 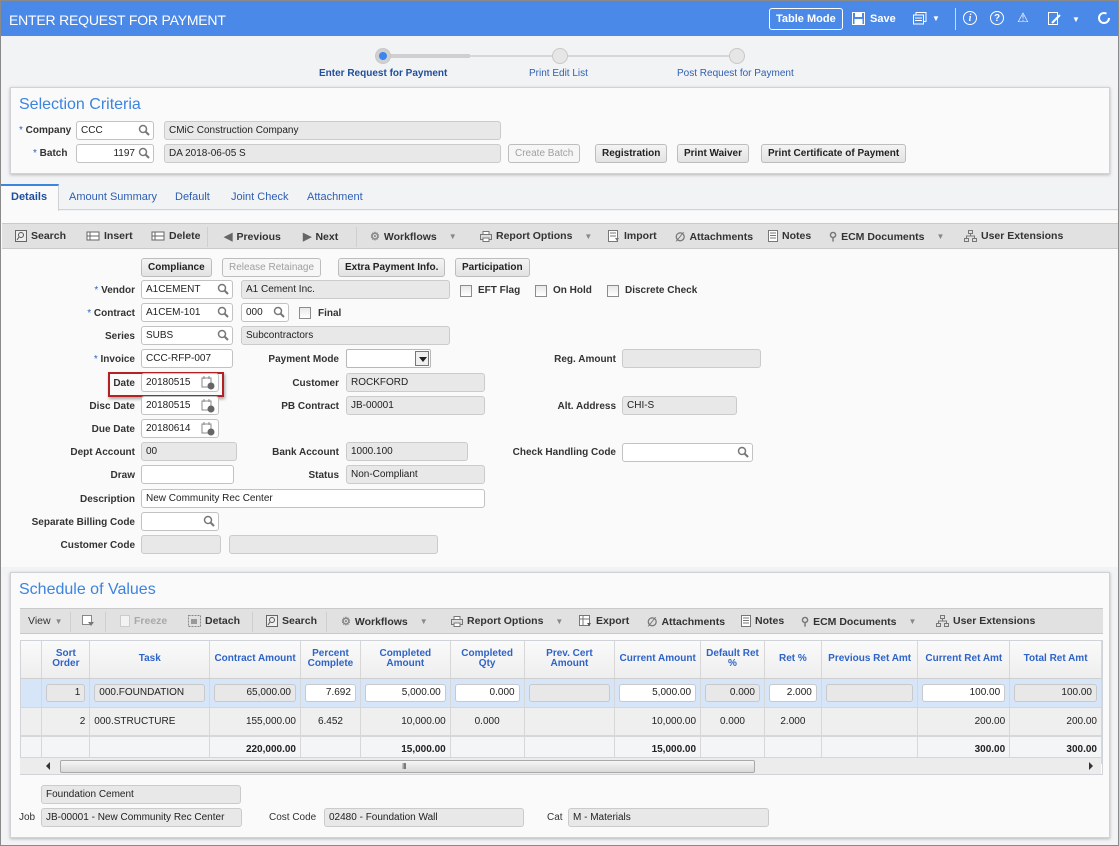 What do you see at coordinates (66, 660) in the screenshot?
I see `column-header: Sort Order` at bounding box center [66, 660].